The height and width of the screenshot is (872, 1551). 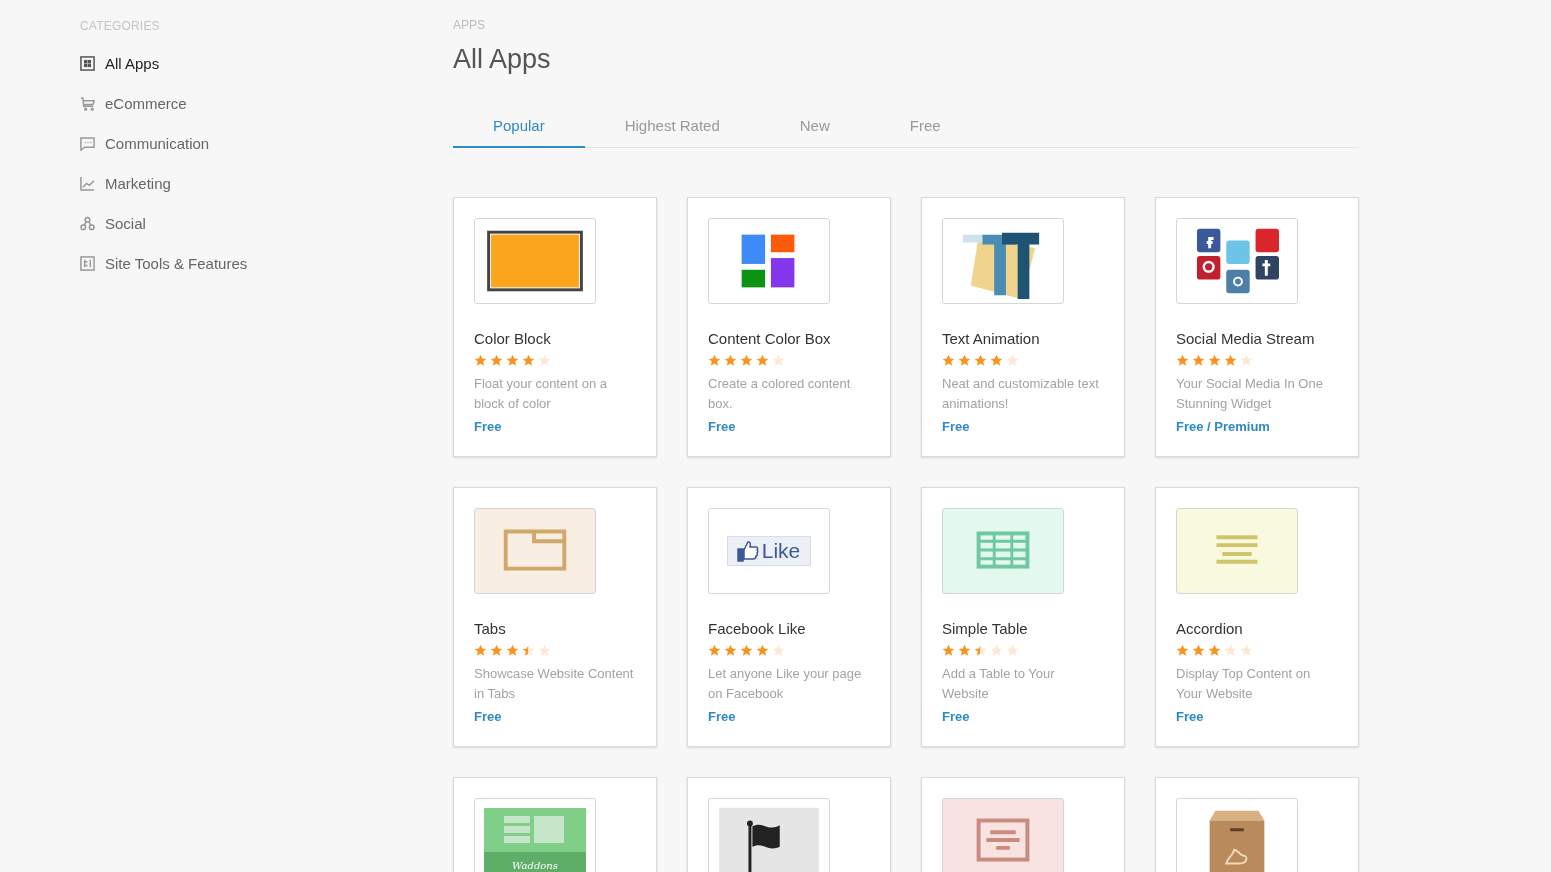 I want to click on app-card: Content Color Box Create a colored content box. Free, so click(x=789, y=327).